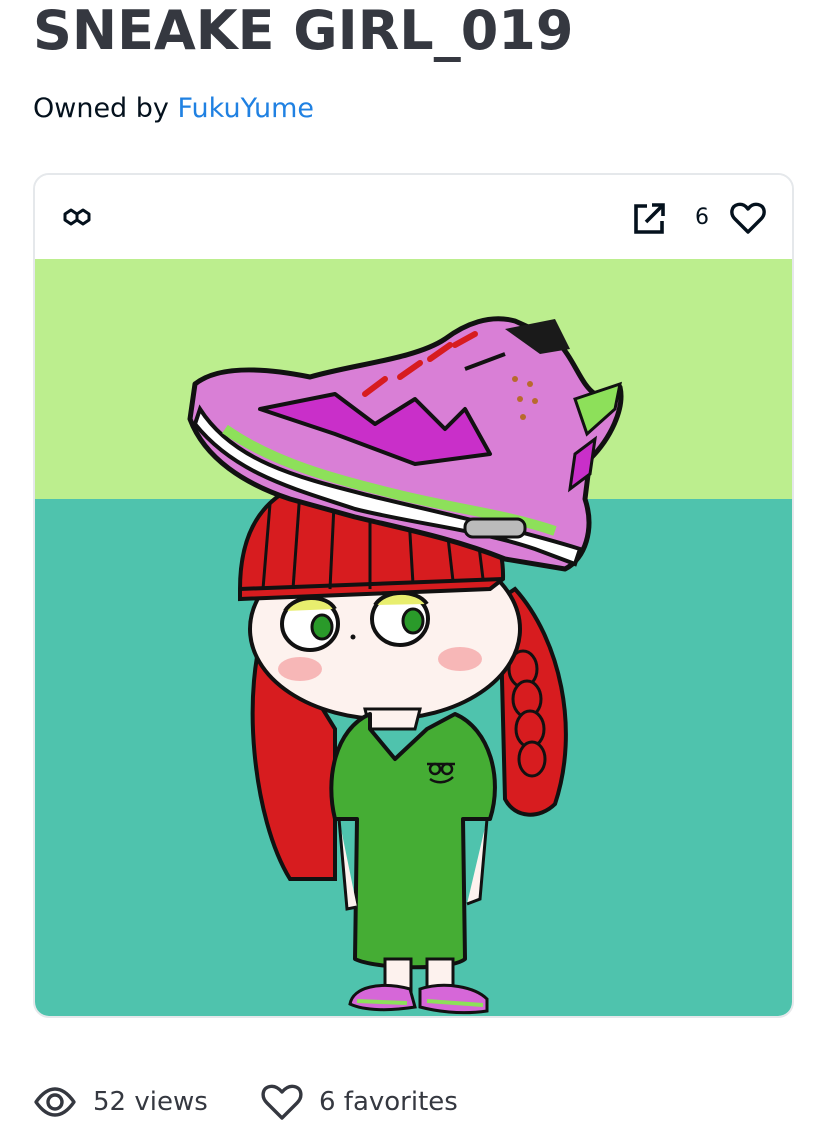 This screenshot has width=827, height=1141. I want to click on polygon-chain-icon, so click(77, 217).